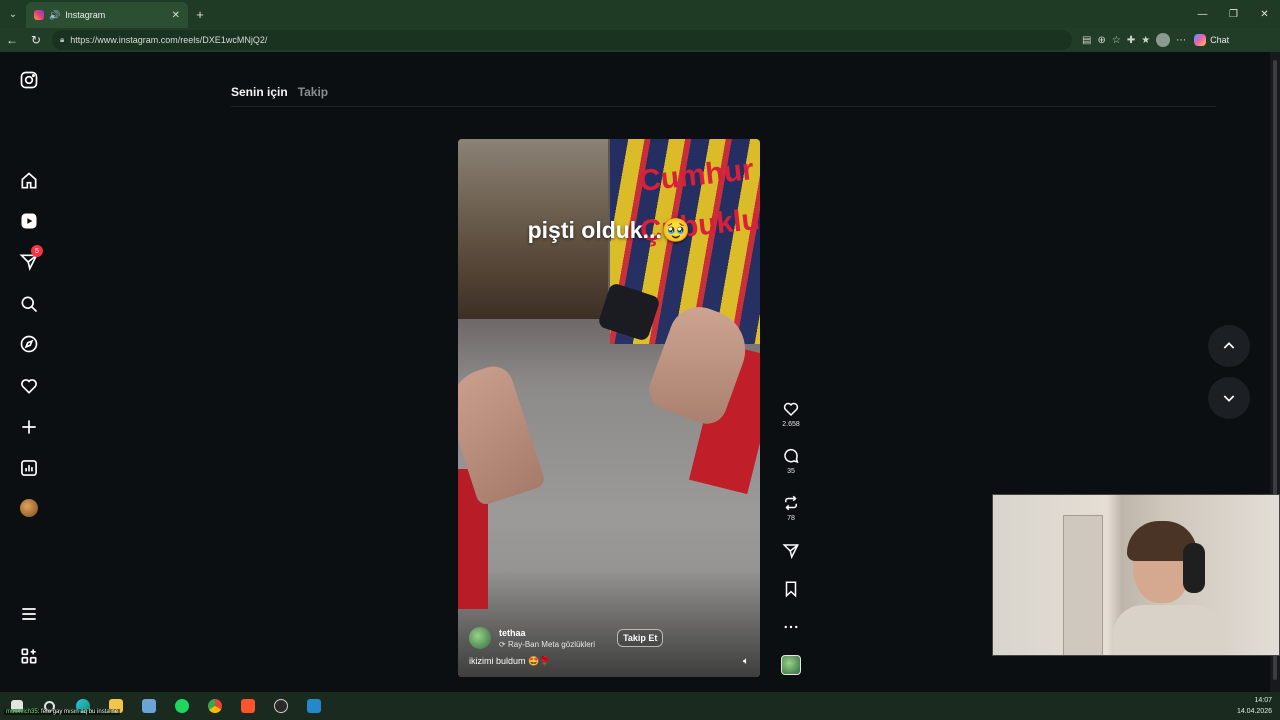 Image resolution: width=1280 pixels, height=720 pixels. I want to click on sidebar: 5, so click(29, 372).